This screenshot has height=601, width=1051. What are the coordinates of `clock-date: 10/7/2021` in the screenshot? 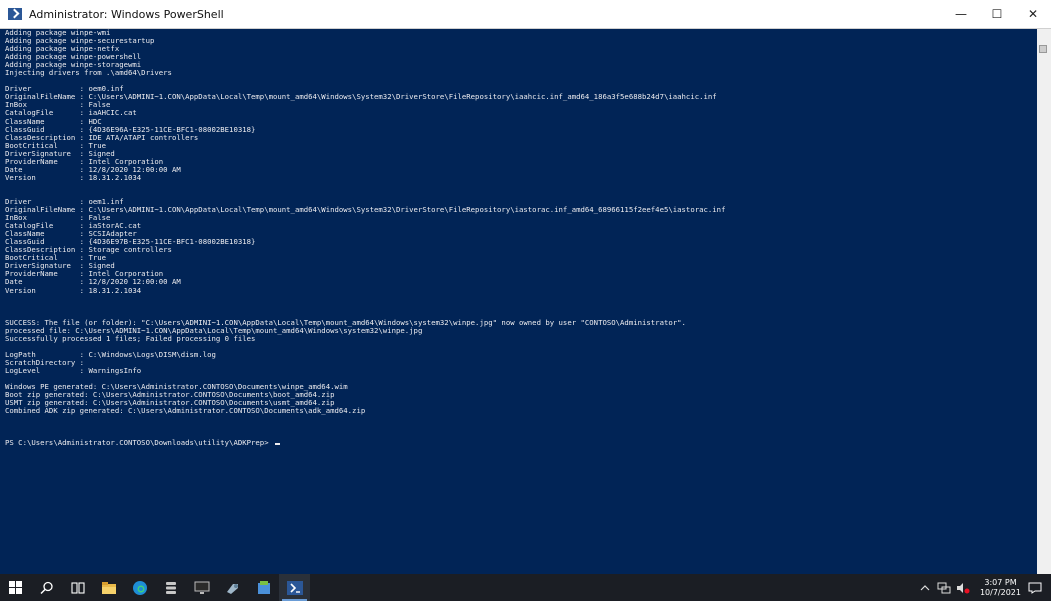 It's located at (1000, 592).